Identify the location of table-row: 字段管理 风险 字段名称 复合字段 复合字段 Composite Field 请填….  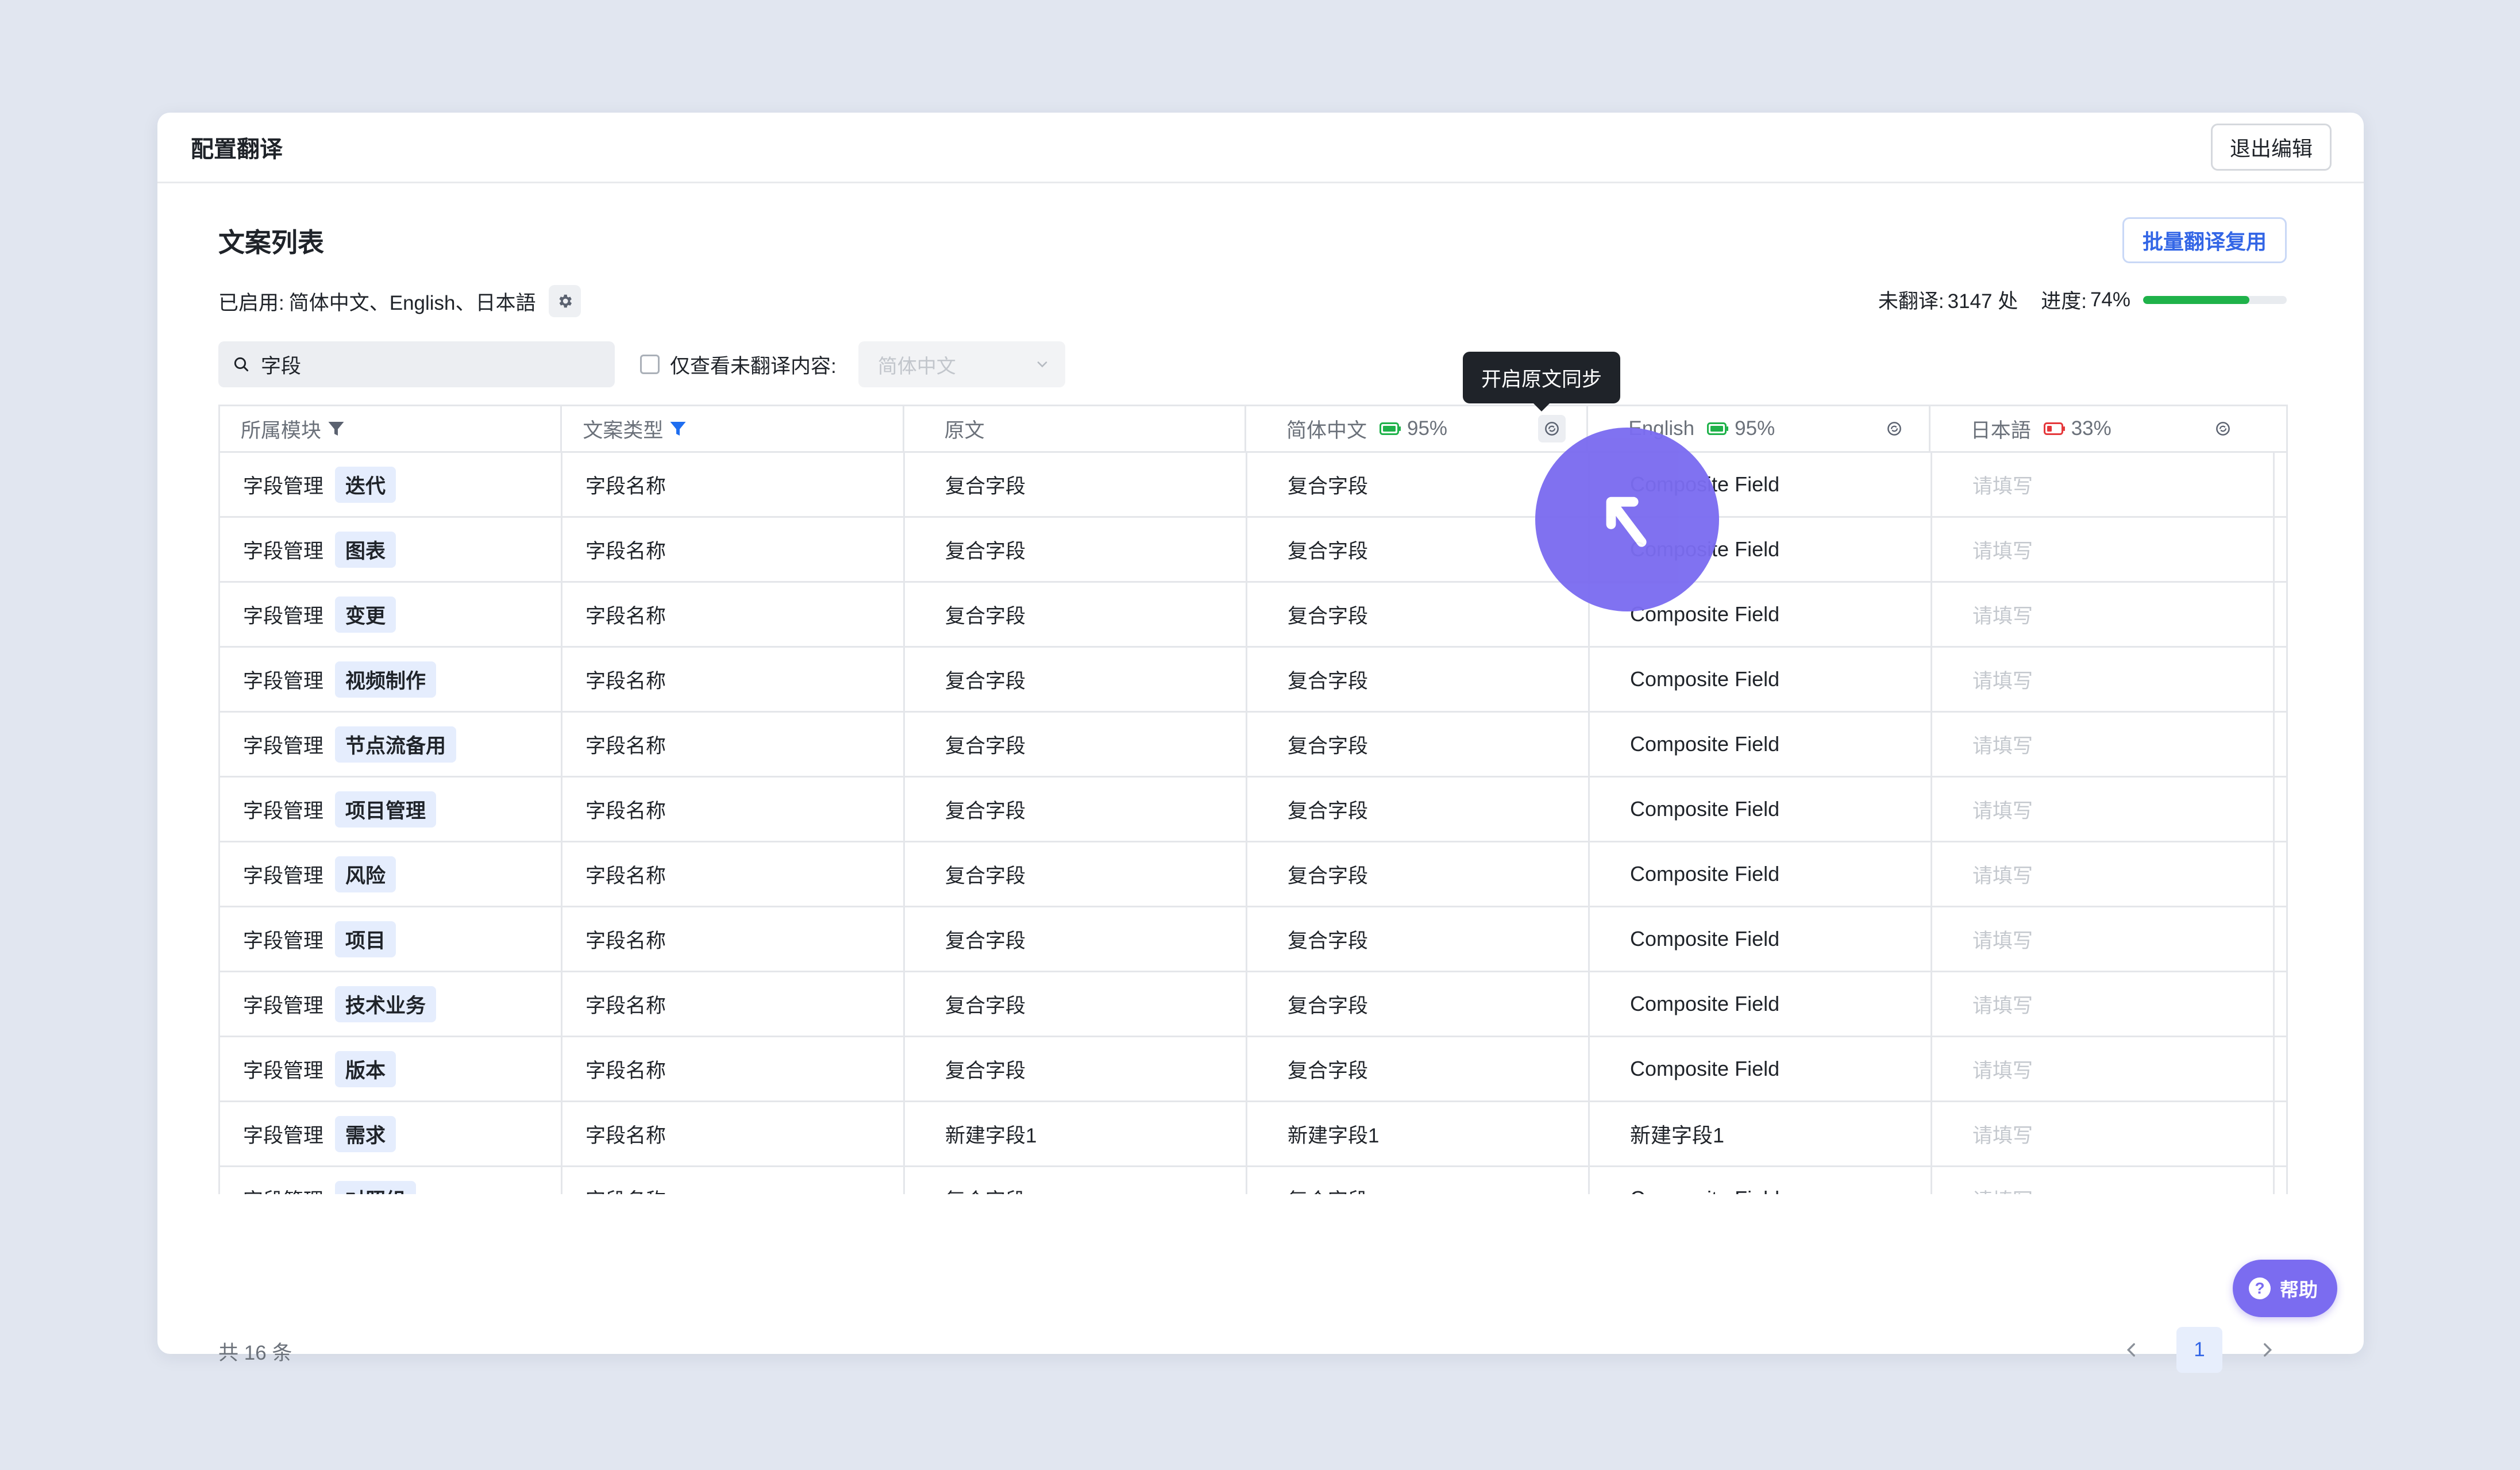
(1253, 874).